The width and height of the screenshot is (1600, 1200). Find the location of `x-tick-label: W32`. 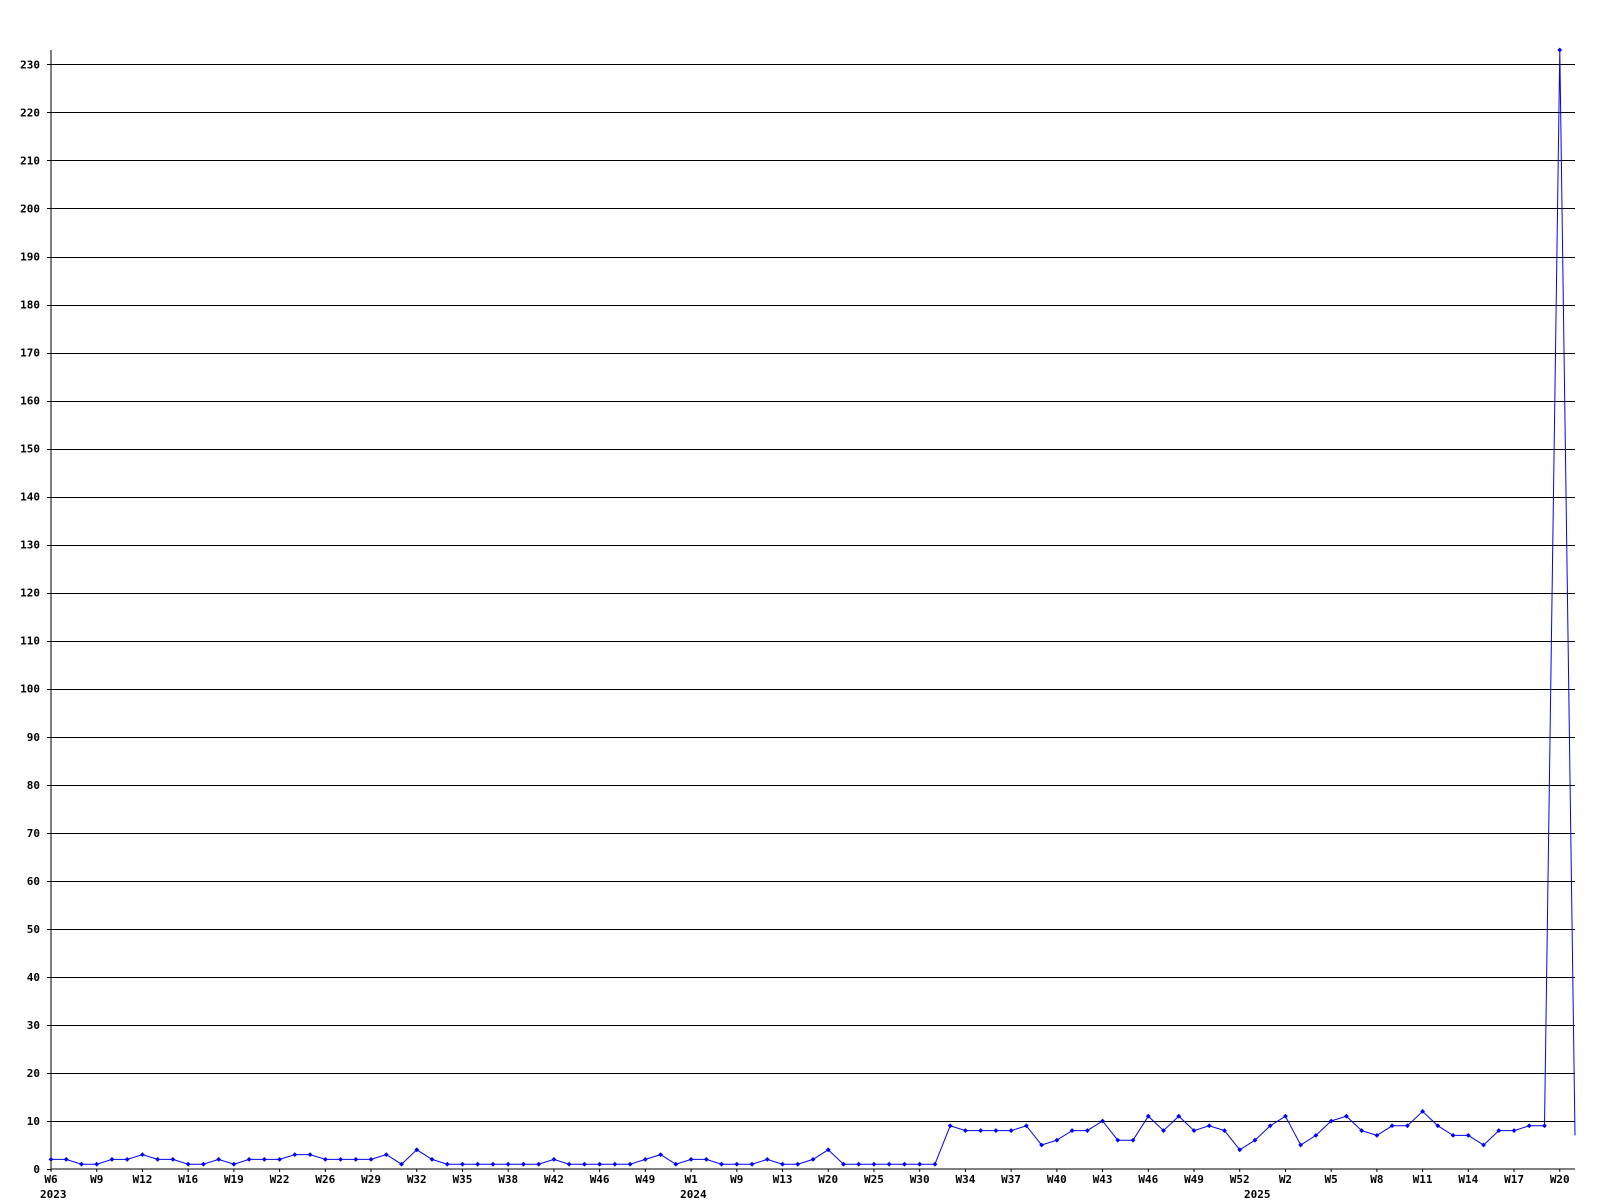

x-tick-label: W32 is located at coordinates (417, 1179).